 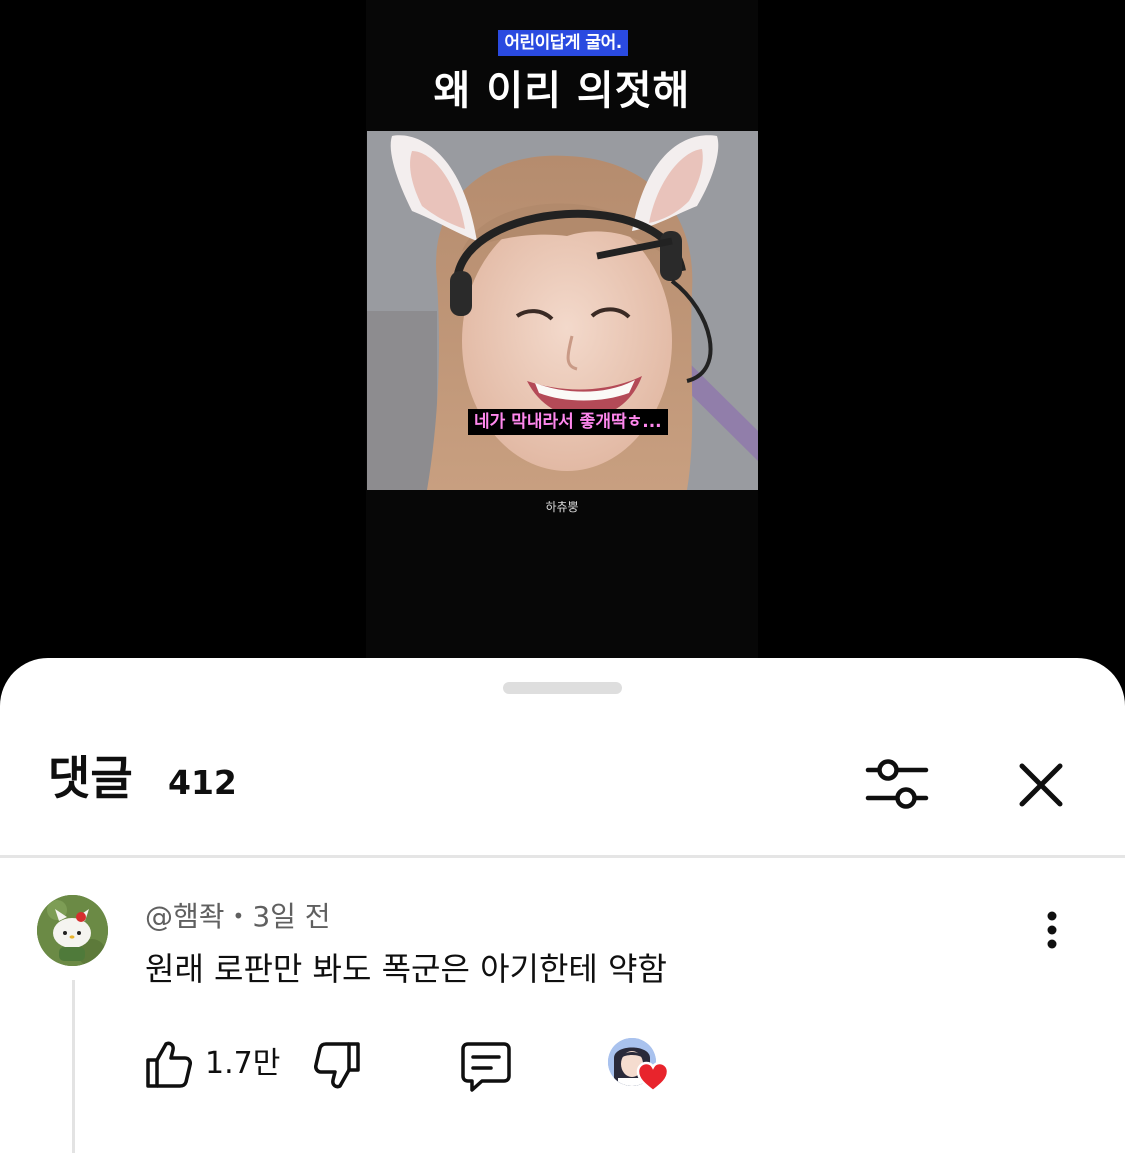 What do you see at coordinates (202, 782) in the screenshot?
I see `comment-count: 412` at bounding box center [202, 782].